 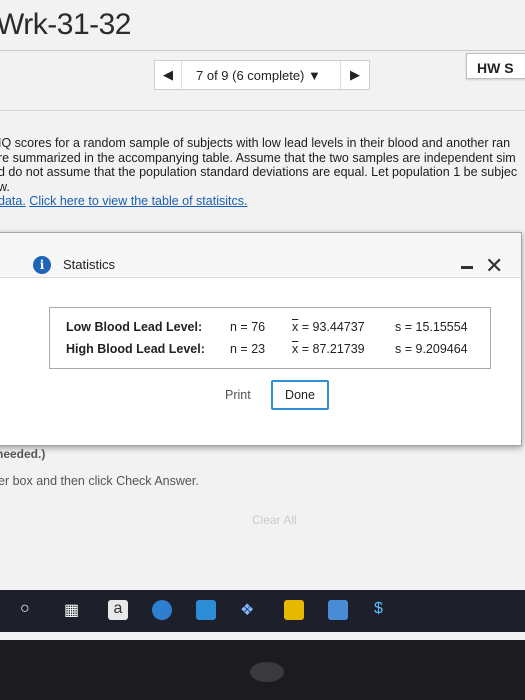 What do you see at coordinates (13, 201) in the screenshot?
I see `data-link: data.` at bounding box center [13, 201].